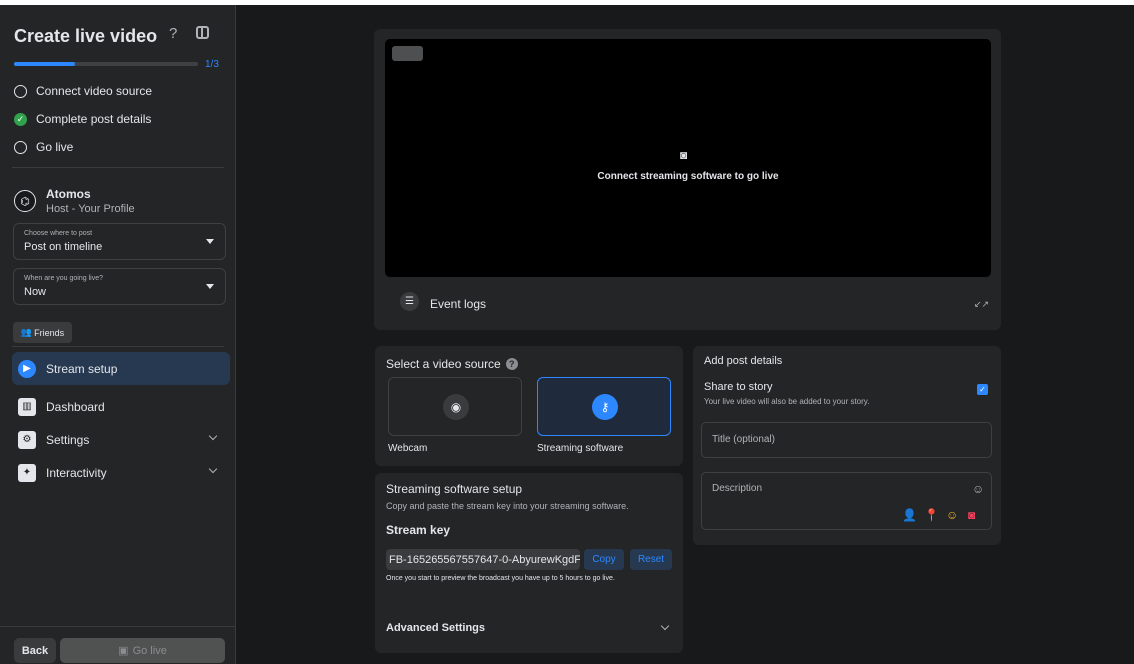 The image size is (1134, 664). I want to click on advanced-settings-toggle: Advanced Settings, so click(435, 628).